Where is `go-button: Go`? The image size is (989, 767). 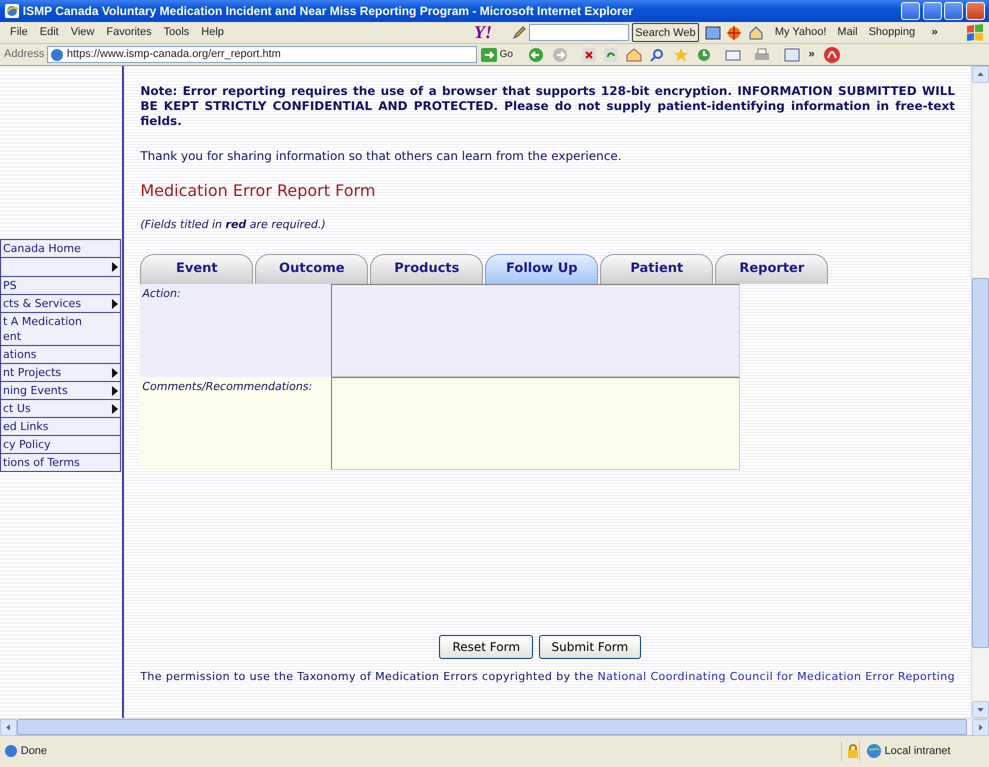
go-button: Go is located at coordinates (497, 54).